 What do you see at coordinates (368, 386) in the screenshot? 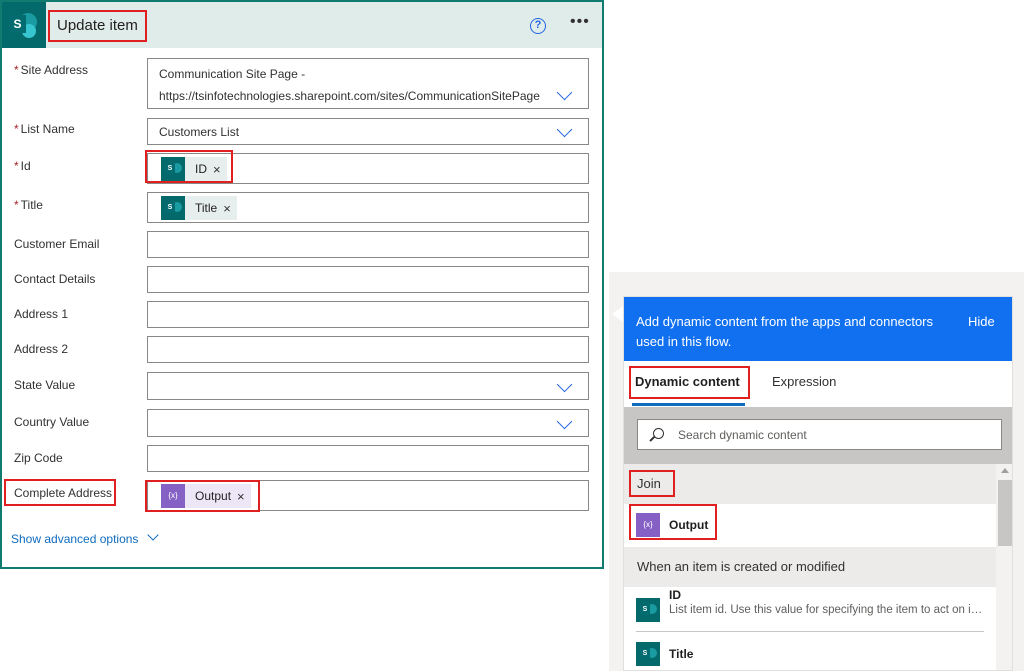
I see `state-value-dropdown` at bounding box center [368, 386].